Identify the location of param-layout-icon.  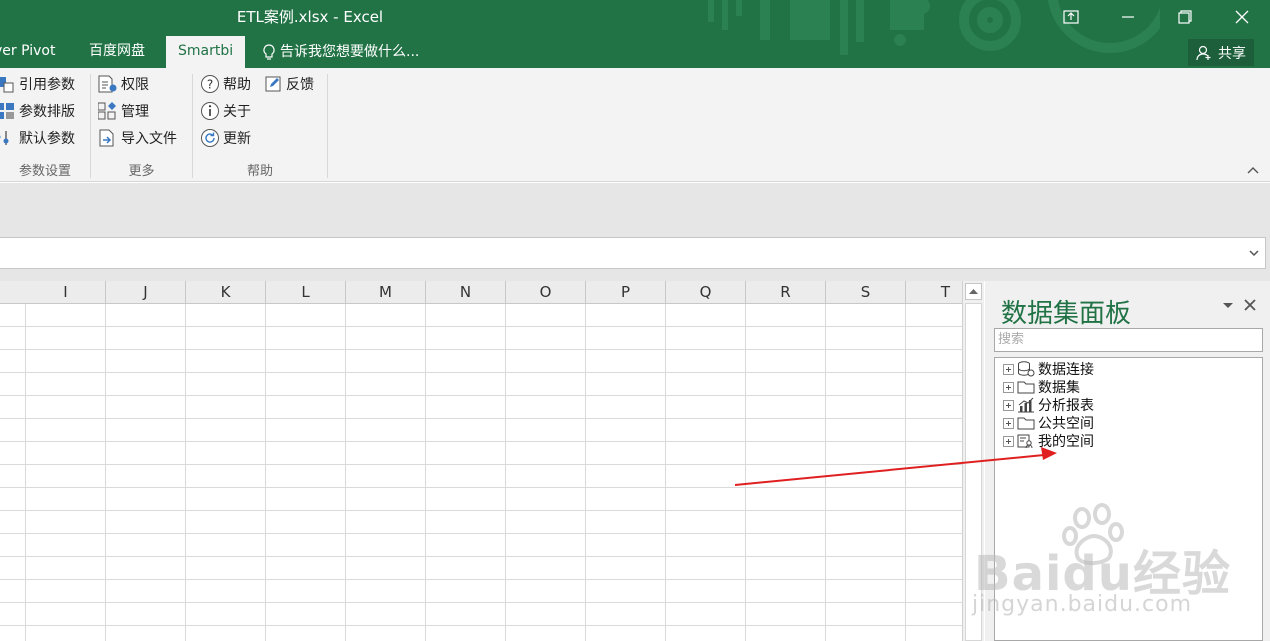
(7, 111).